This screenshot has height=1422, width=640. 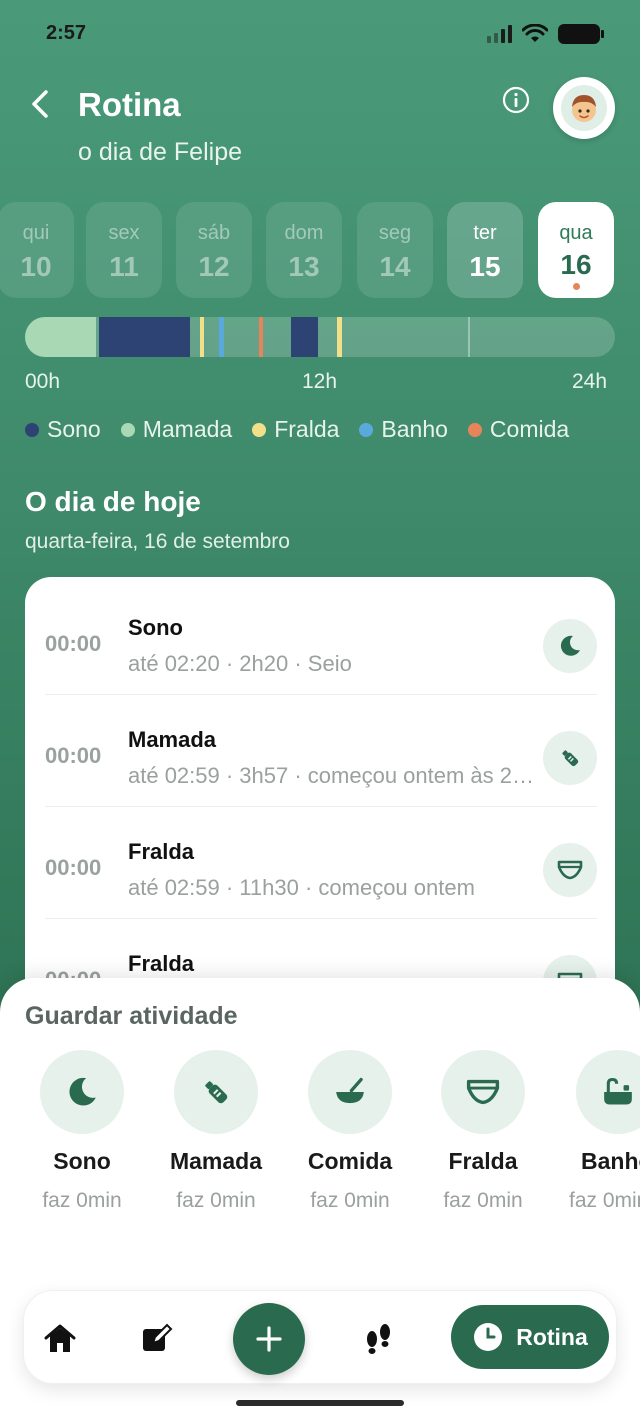 I want to click on add-button, so click(x=269, y=1339).